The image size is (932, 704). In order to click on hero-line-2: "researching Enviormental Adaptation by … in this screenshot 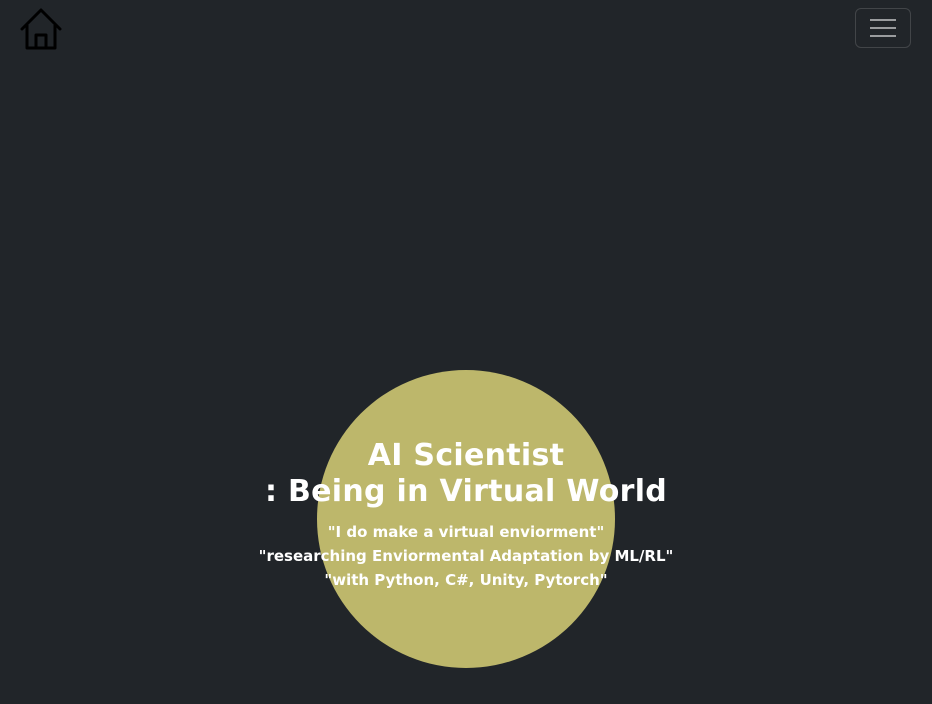, I will do `click(466, 556)`.